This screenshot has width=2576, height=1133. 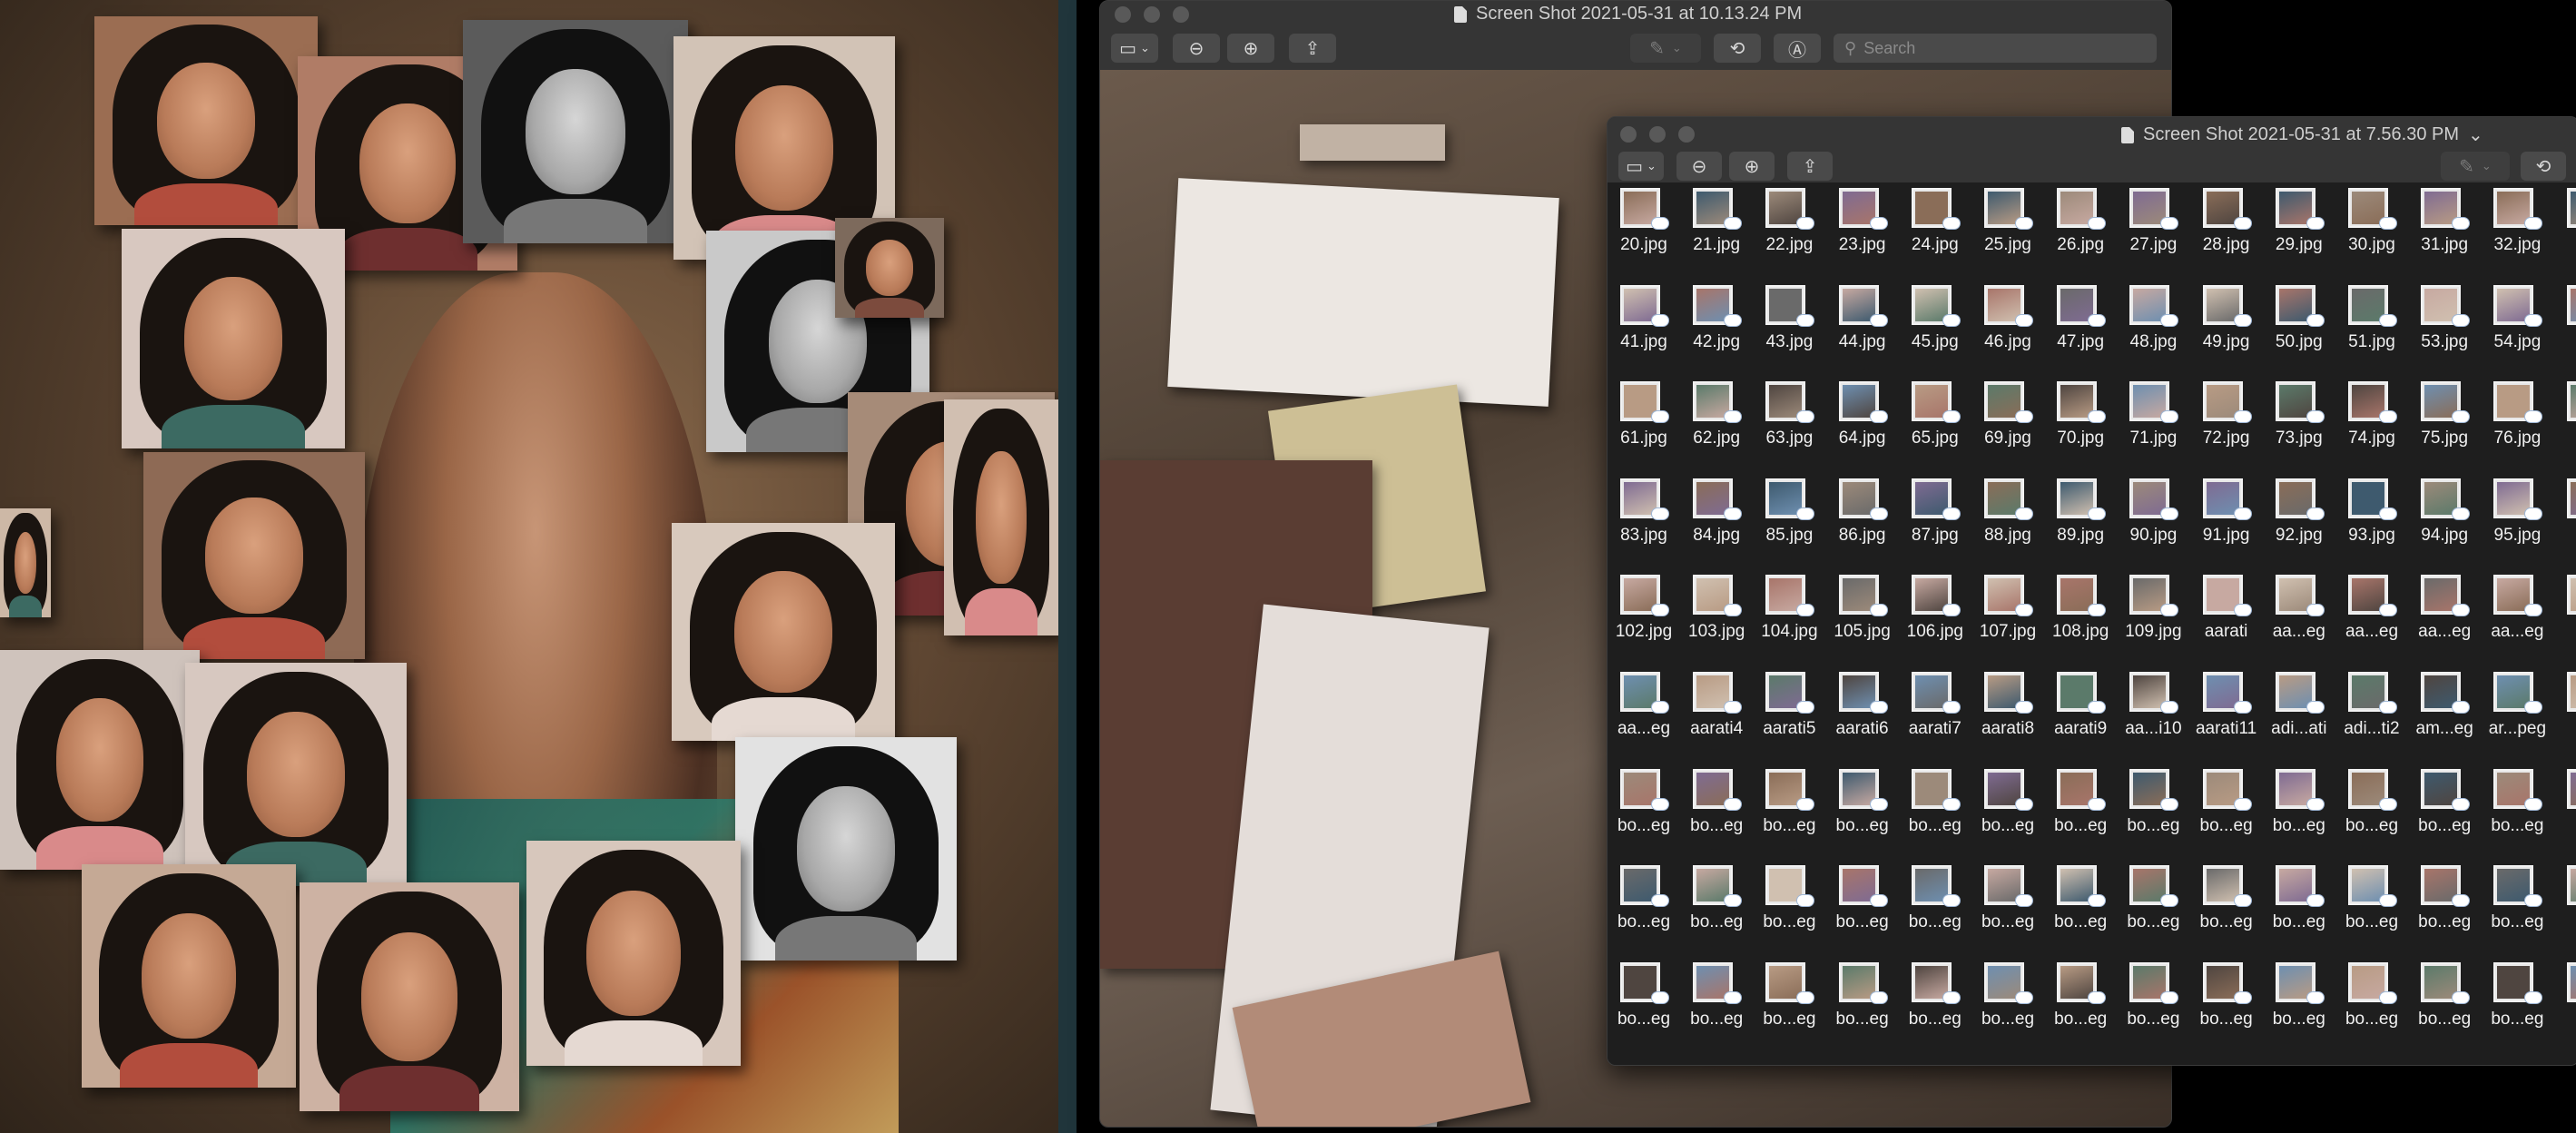 I want to click on thumbnail-item: aa...i10, so click(x=2153, y=716).